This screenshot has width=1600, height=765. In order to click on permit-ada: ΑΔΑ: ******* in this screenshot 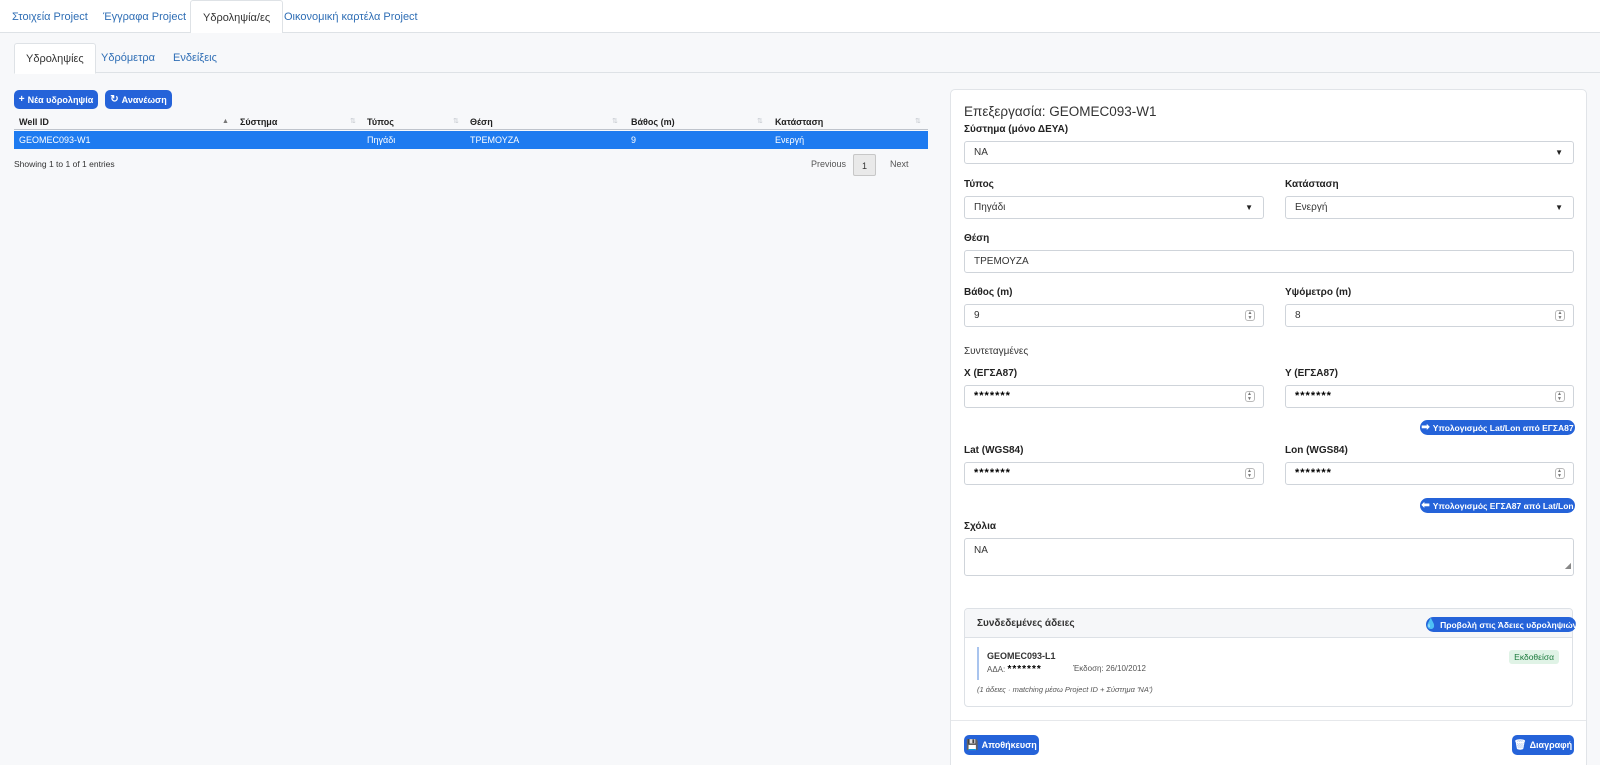, I will do `click(1014, 669)`.